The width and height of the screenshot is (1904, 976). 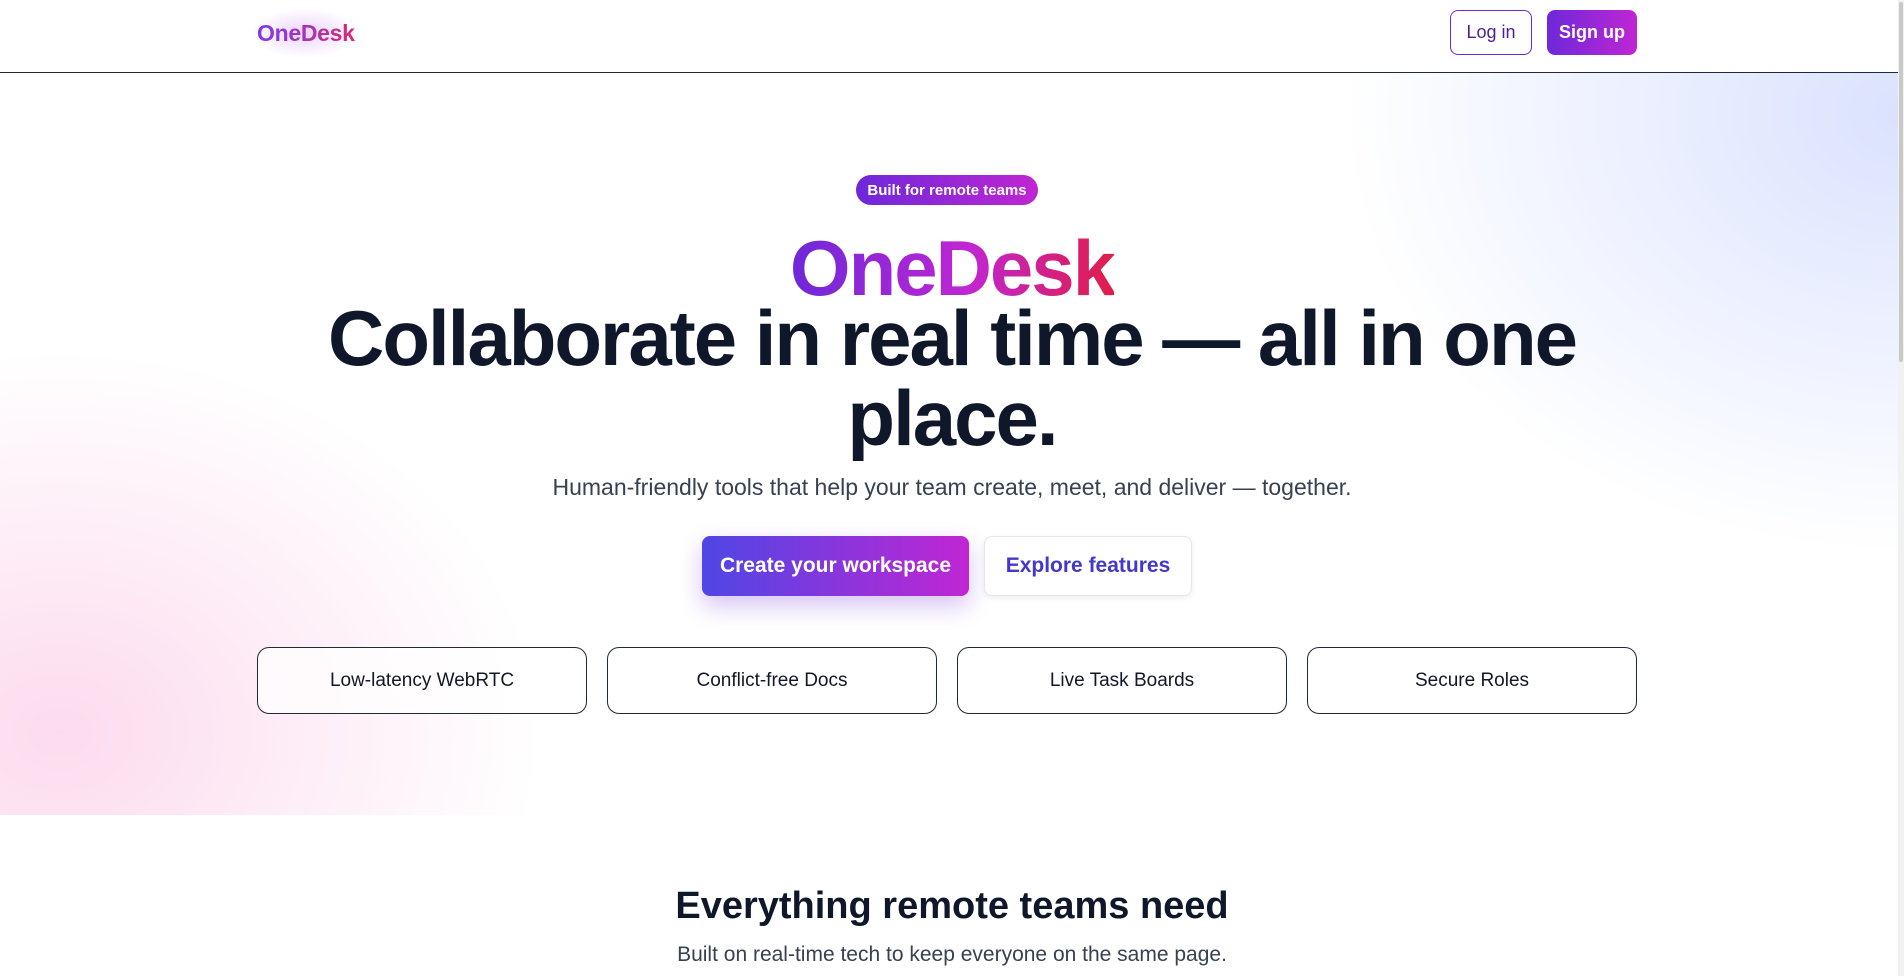 I want to click on login-button: Log in, so click(x=1491, y=32).